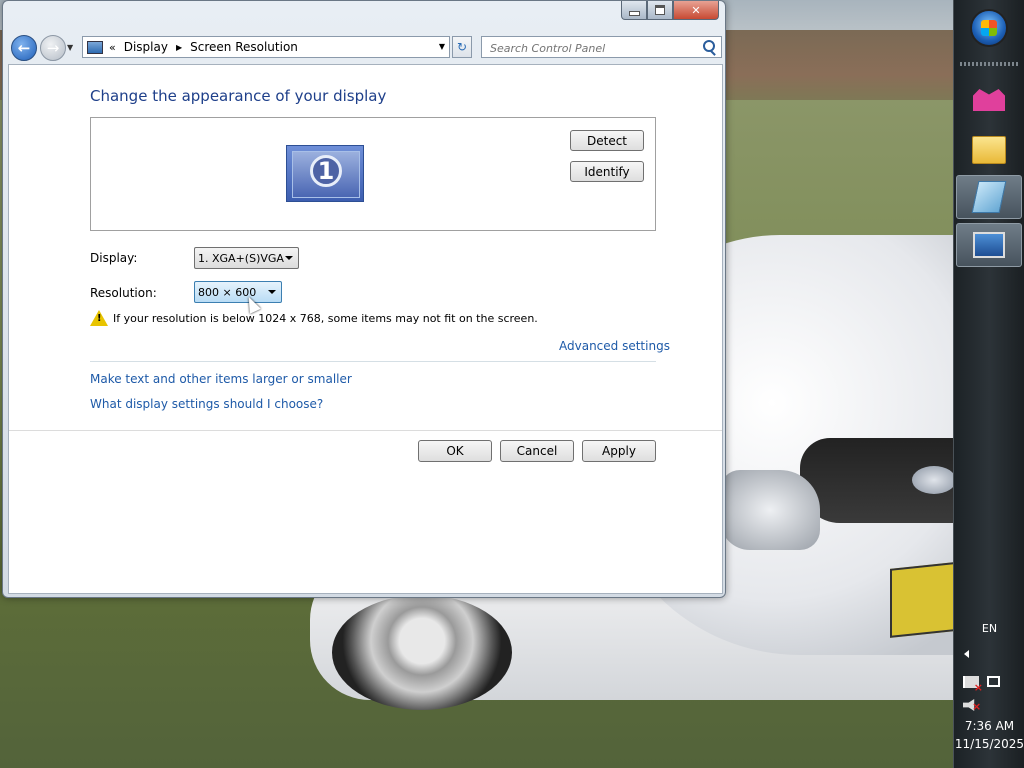 This screenshot has width=1024, height=768. I want to click on folder-icon, so click(989, 150).